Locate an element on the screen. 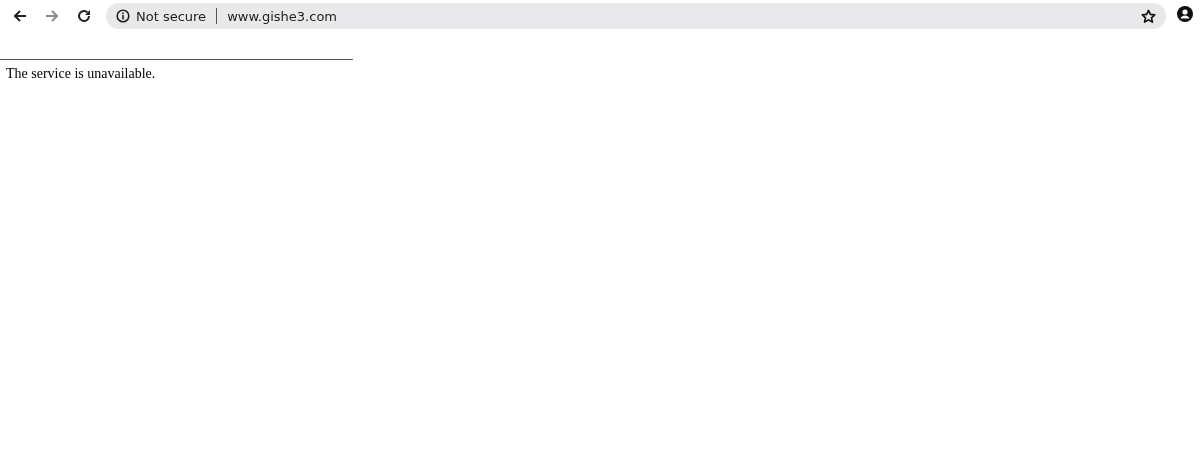 This screenshot has width=1200, height=468. address-bar: Not secure www.gishe3.com is located at coordinates (636, 16).